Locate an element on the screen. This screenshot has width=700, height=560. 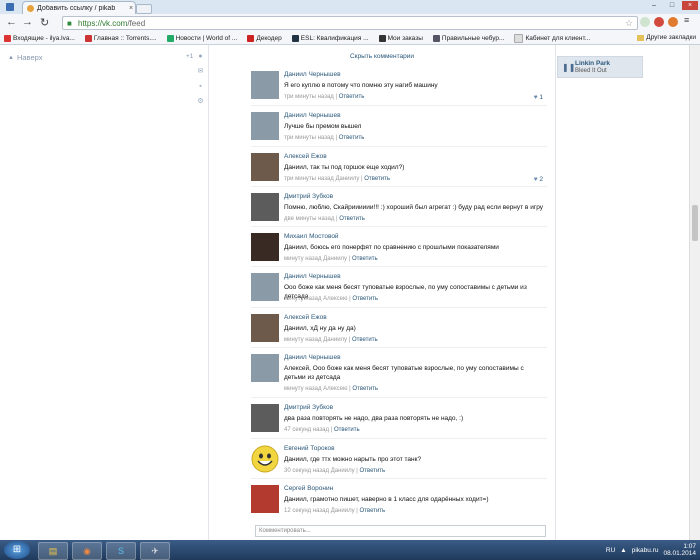
comment-meta: 30 секунд назад Даниилу | Ответить is located at coordinates (335, 471).